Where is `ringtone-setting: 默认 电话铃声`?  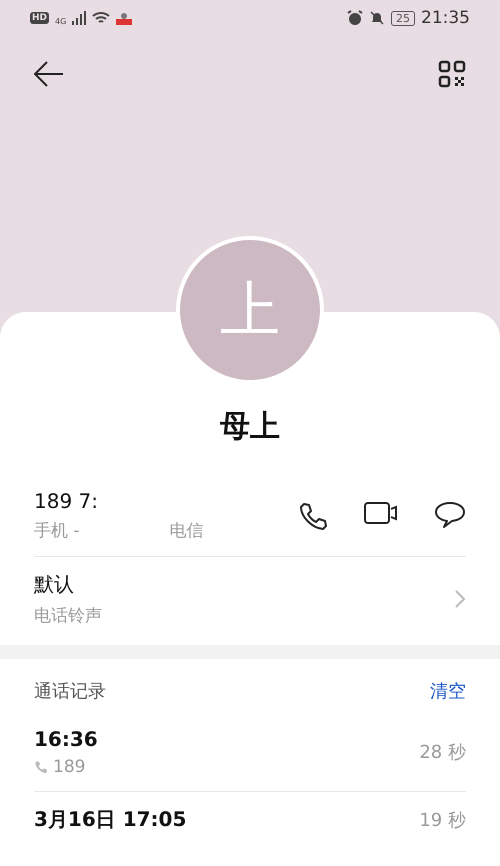 ringtone-setting: 默认 电话铃声 is located at coordinates (250, 599).